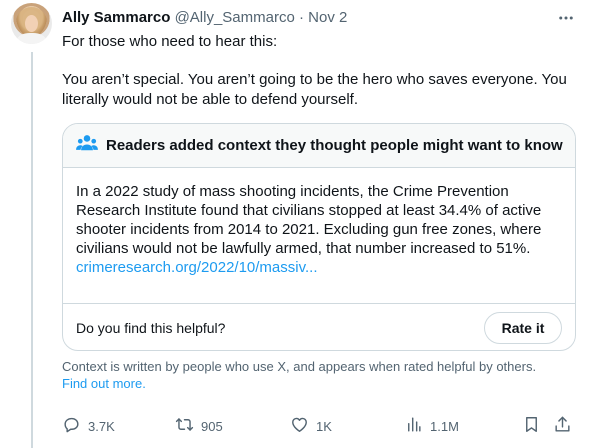  Describe the element at coordinates (566, 18) in the screenshot. I see `more-options-icon` at that location.